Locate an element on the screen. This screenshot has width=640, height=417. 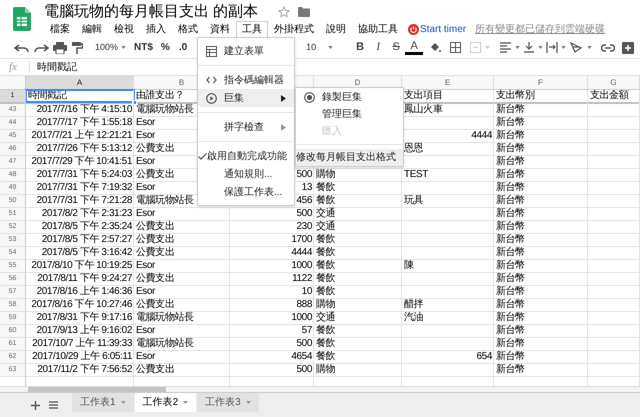
menu-item: 外掛程式 is located at coordinates (294, 29).